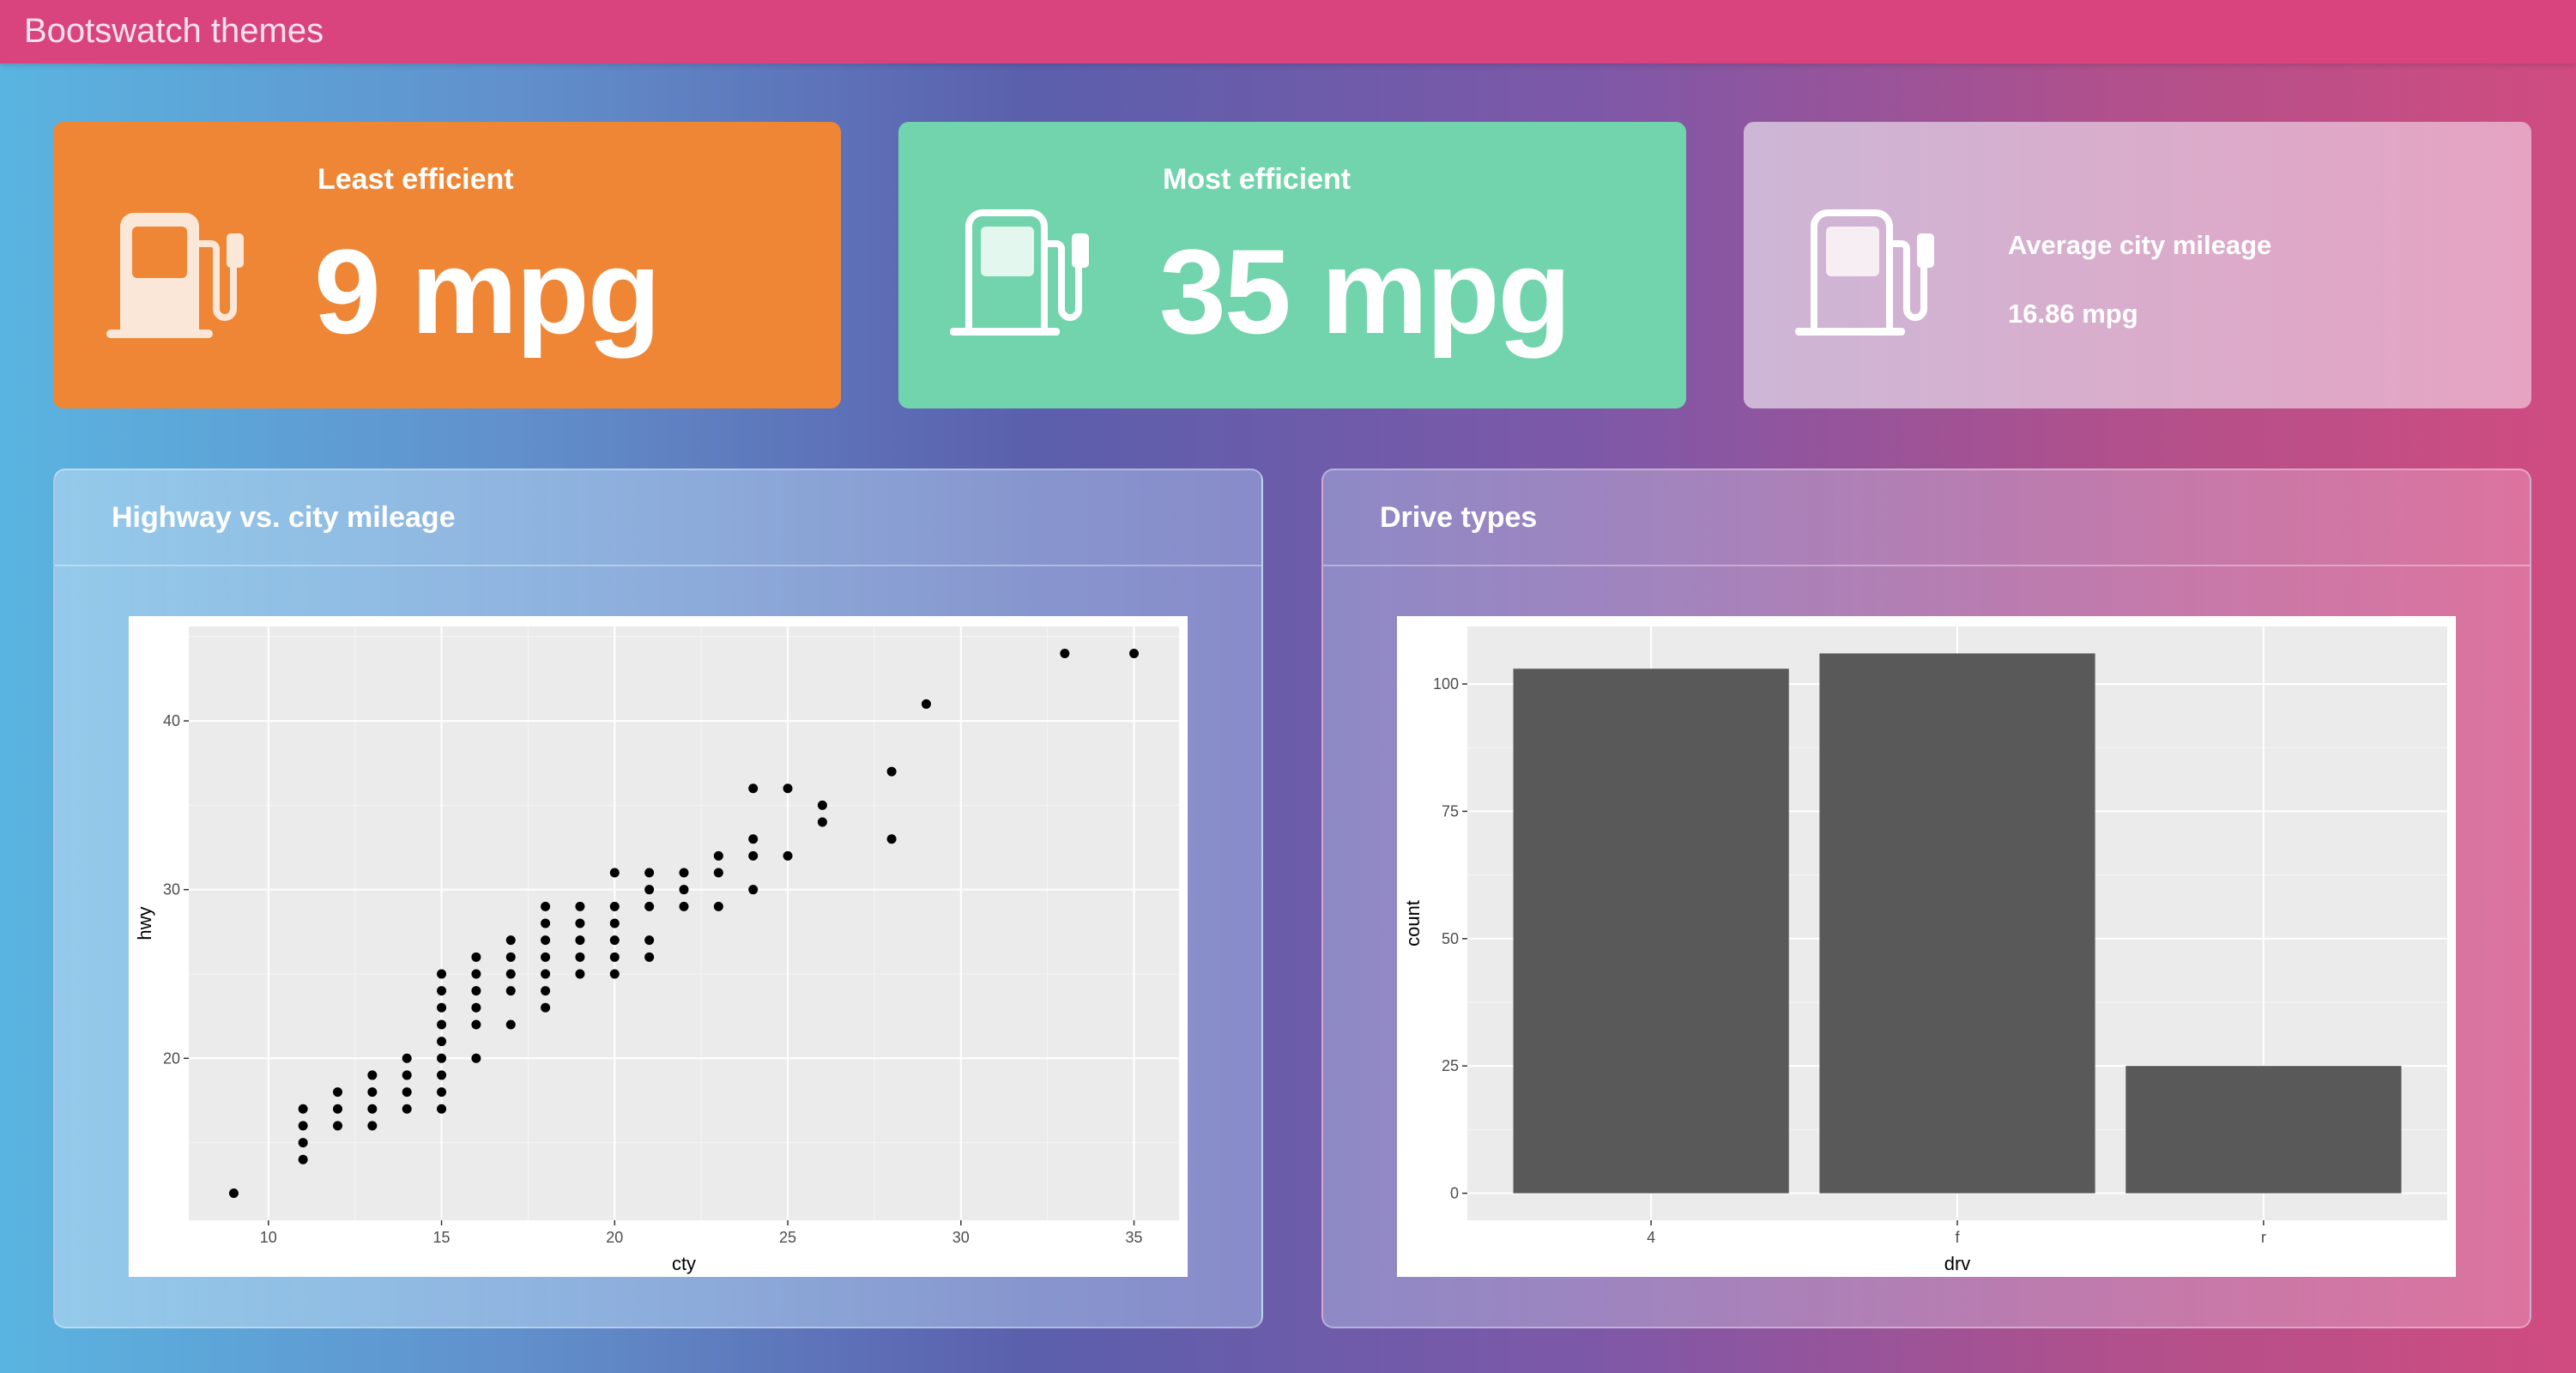 The width and height of the screenshot is (2576, 1373). I want to click on y-tick-label: 50, so click(1450, 938).